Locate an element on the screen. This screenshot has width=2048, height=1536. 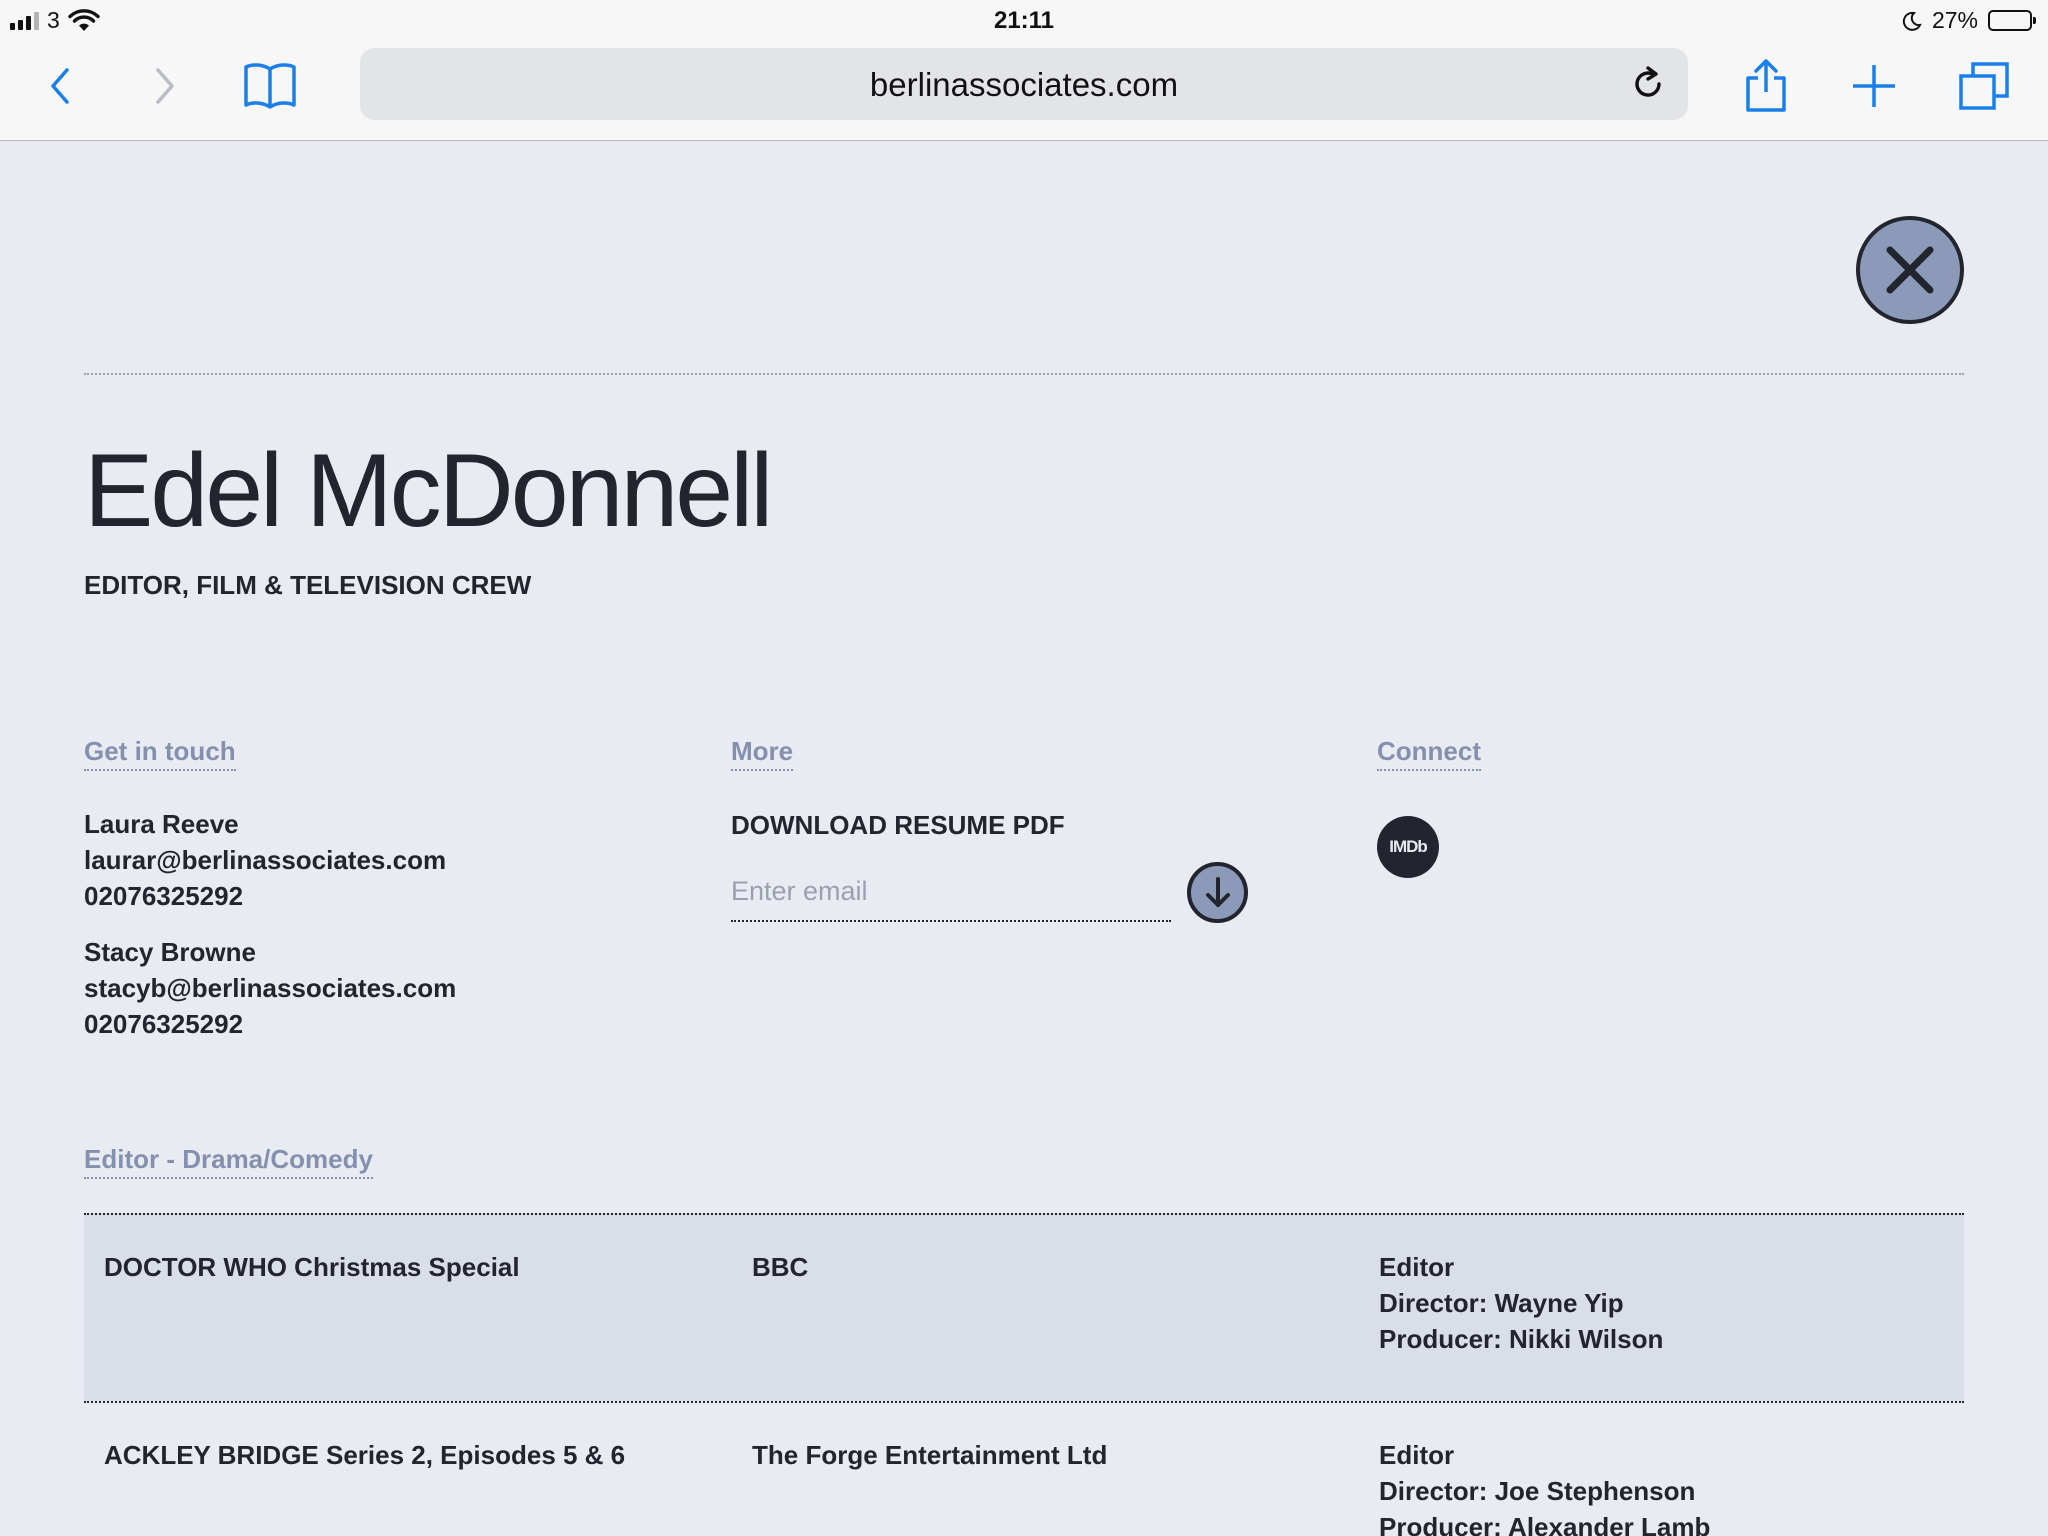
credit-director: Director: Wayne Yip is located at coordinates (1501, 1303).